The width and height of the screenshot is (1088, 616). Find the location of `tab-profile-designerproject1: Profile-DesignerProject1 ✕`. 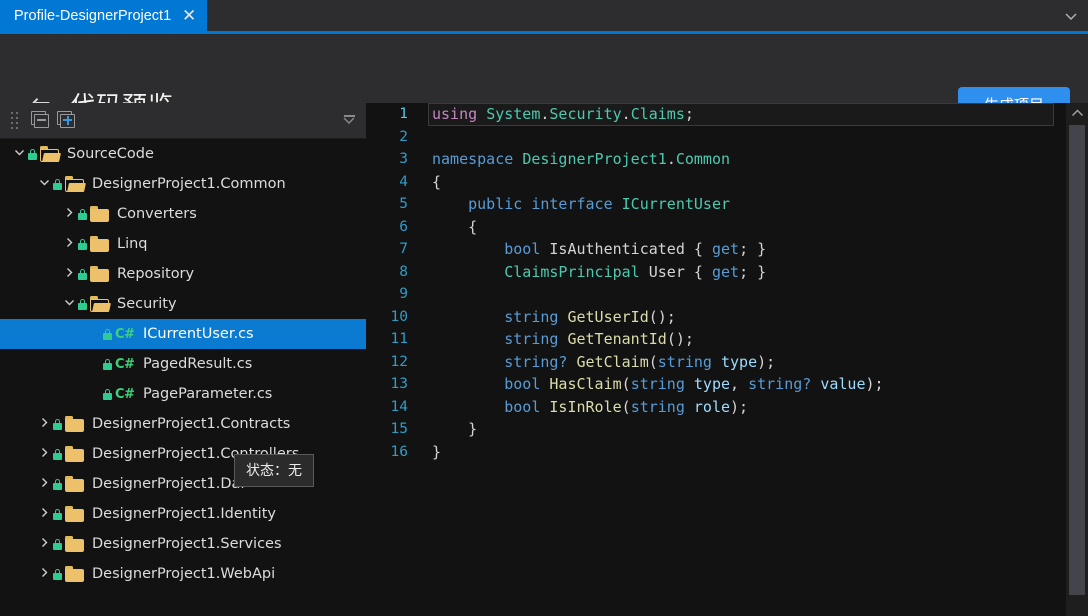

tab-profile-designerproject1: Profile-DesignerProject1 ✕ is located at coordinates (104, 15).